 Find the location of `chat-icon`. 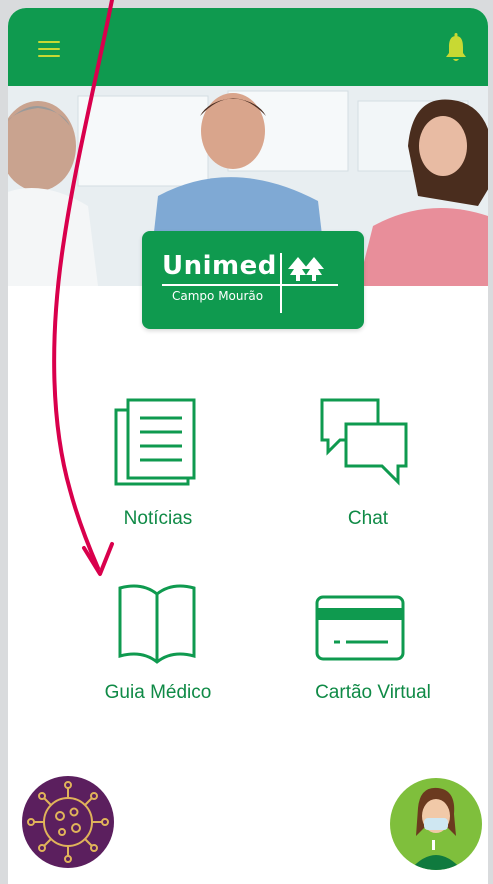

chat-icon is located at coordinates (364, 442).